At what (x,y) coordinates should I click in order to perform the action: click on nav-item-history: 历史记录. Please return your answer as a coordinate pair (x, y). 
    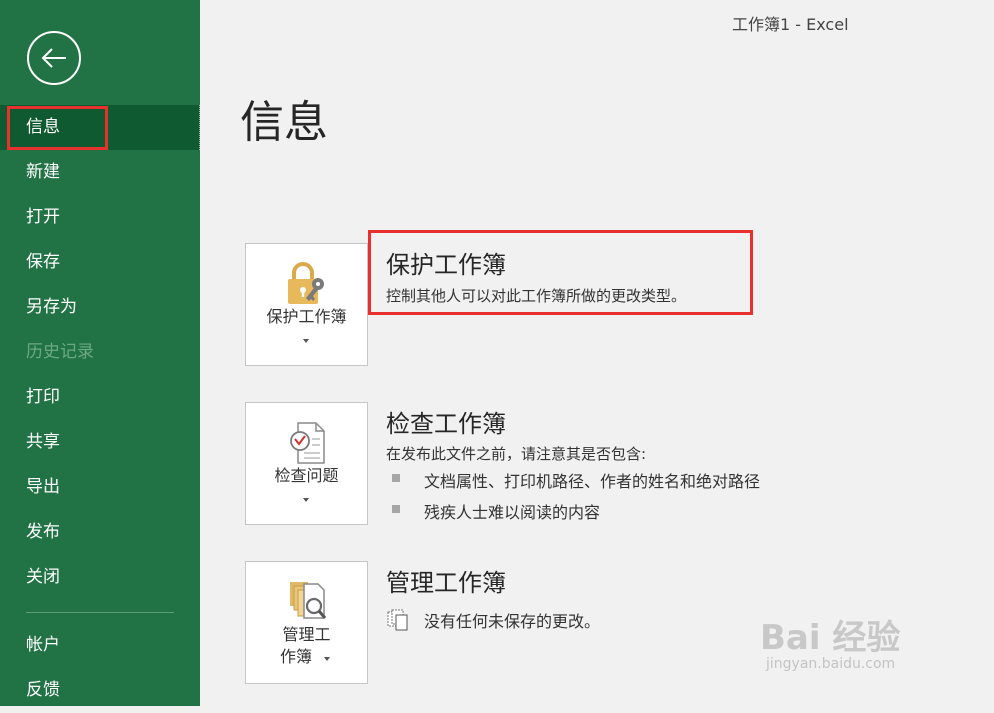
    Looking at the image, I should click on (100, 352).